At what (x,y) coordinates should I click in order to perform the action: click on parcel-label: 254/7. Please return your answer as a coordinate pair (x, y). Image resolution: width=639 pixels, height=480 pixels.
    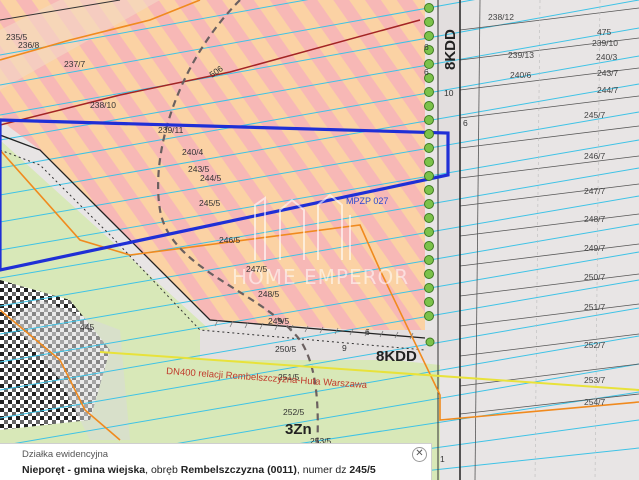
    Looking at the image, I should click on (595, 402).